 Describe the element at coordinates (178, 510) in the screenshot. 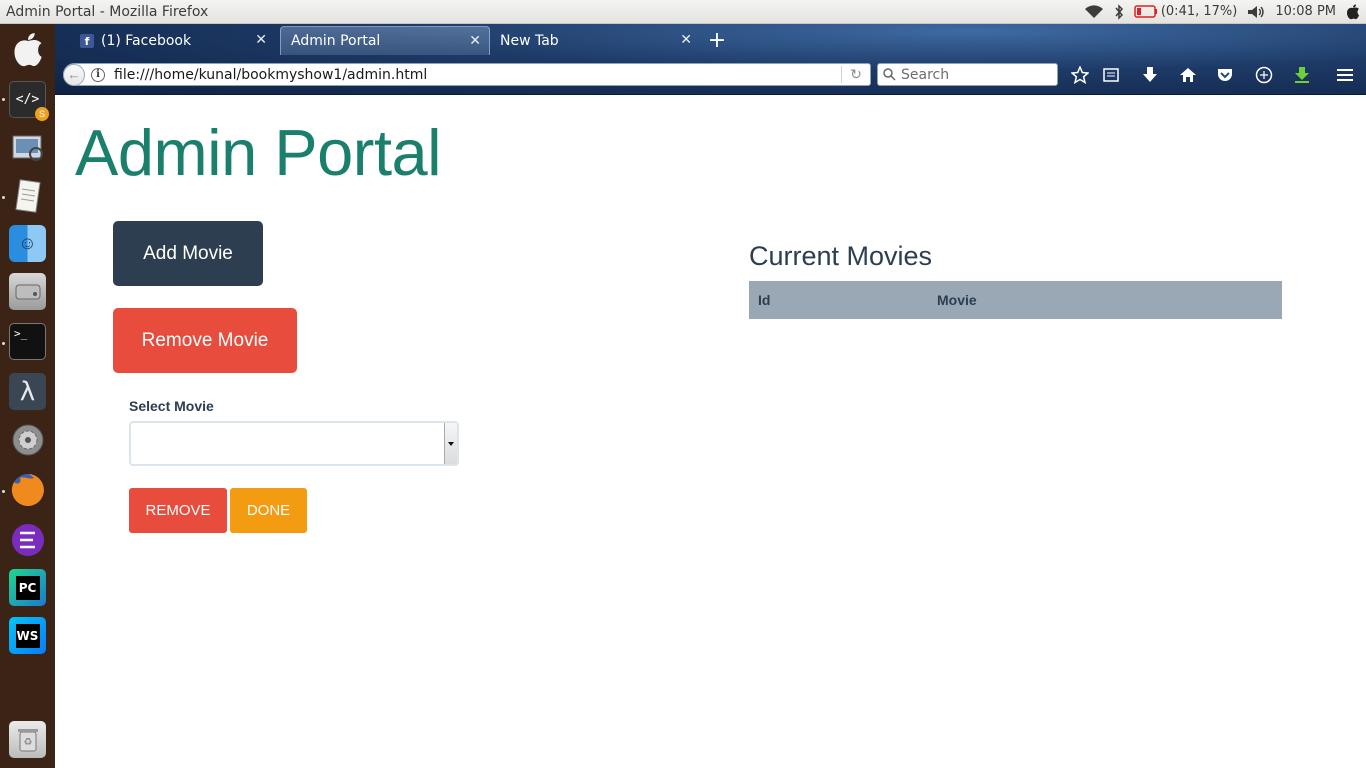

I see `remove-button: REMOVE` at that location.